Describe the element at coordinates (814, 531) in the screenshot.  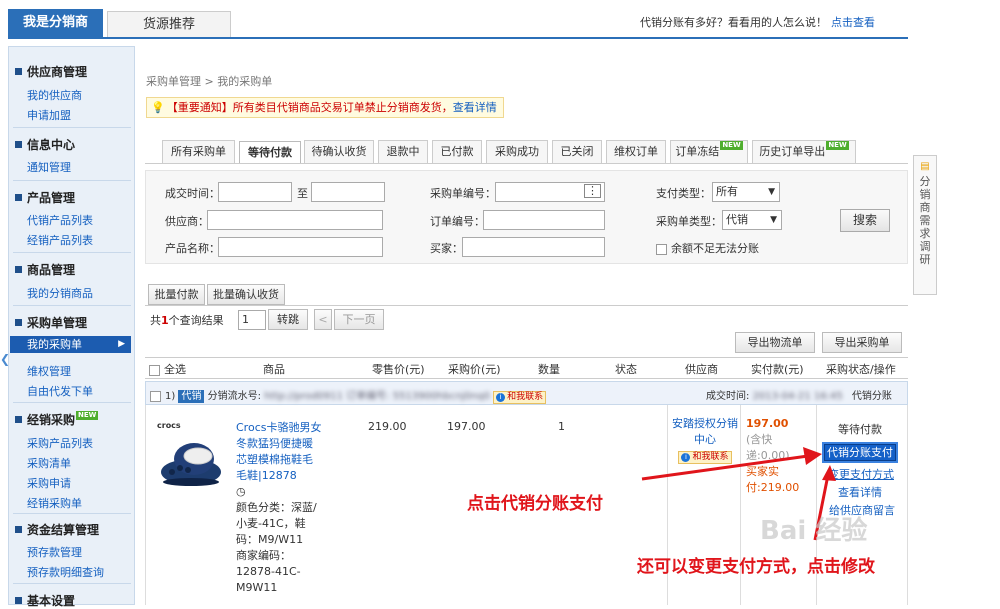
I see `watermark: Bai 经验` at that location.